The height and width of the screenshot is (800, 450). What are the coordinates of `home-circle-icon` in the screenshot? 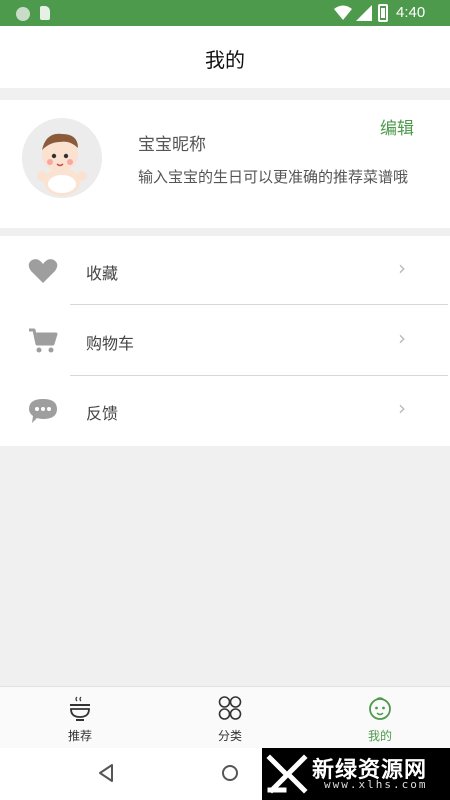 It's located at (230, 773).